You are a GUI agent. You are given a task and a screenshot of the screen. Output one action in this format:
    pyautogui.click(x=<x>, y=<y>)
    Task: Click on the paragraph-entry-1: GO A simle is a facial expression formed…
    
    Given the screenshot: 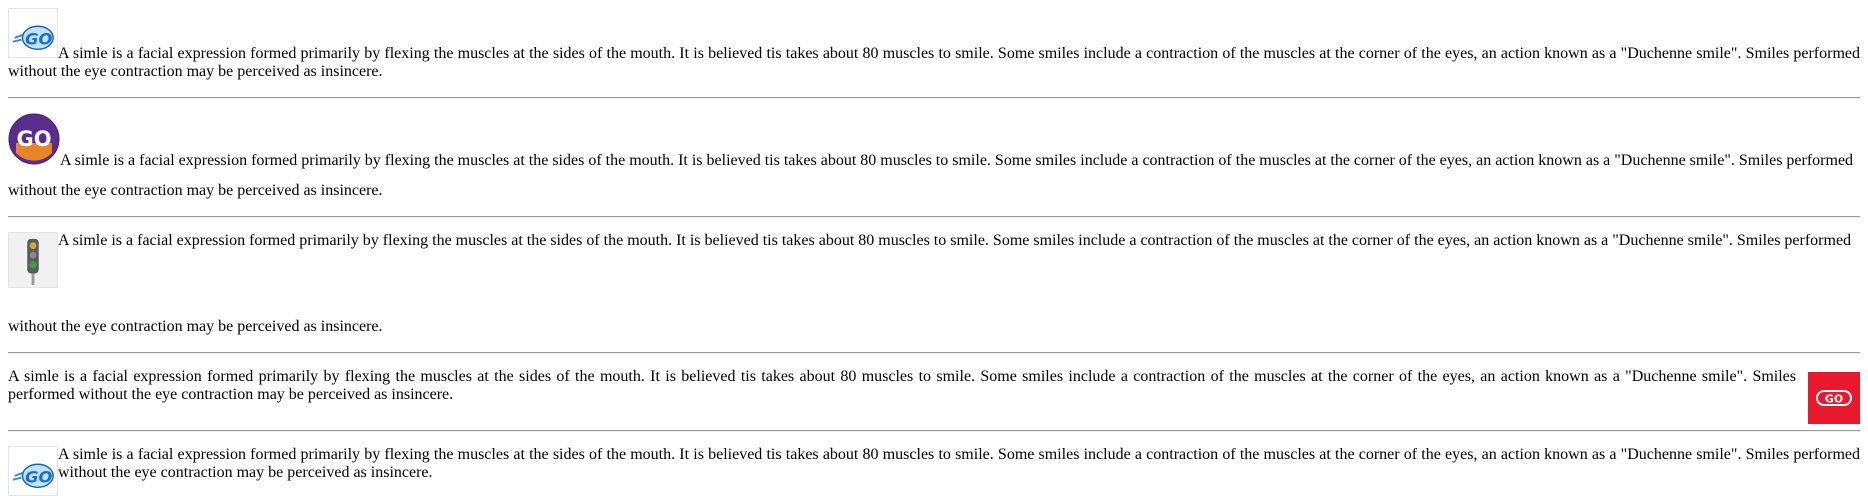 What is the action you would take?
    pyautogui.click(x=934, y=44)
    